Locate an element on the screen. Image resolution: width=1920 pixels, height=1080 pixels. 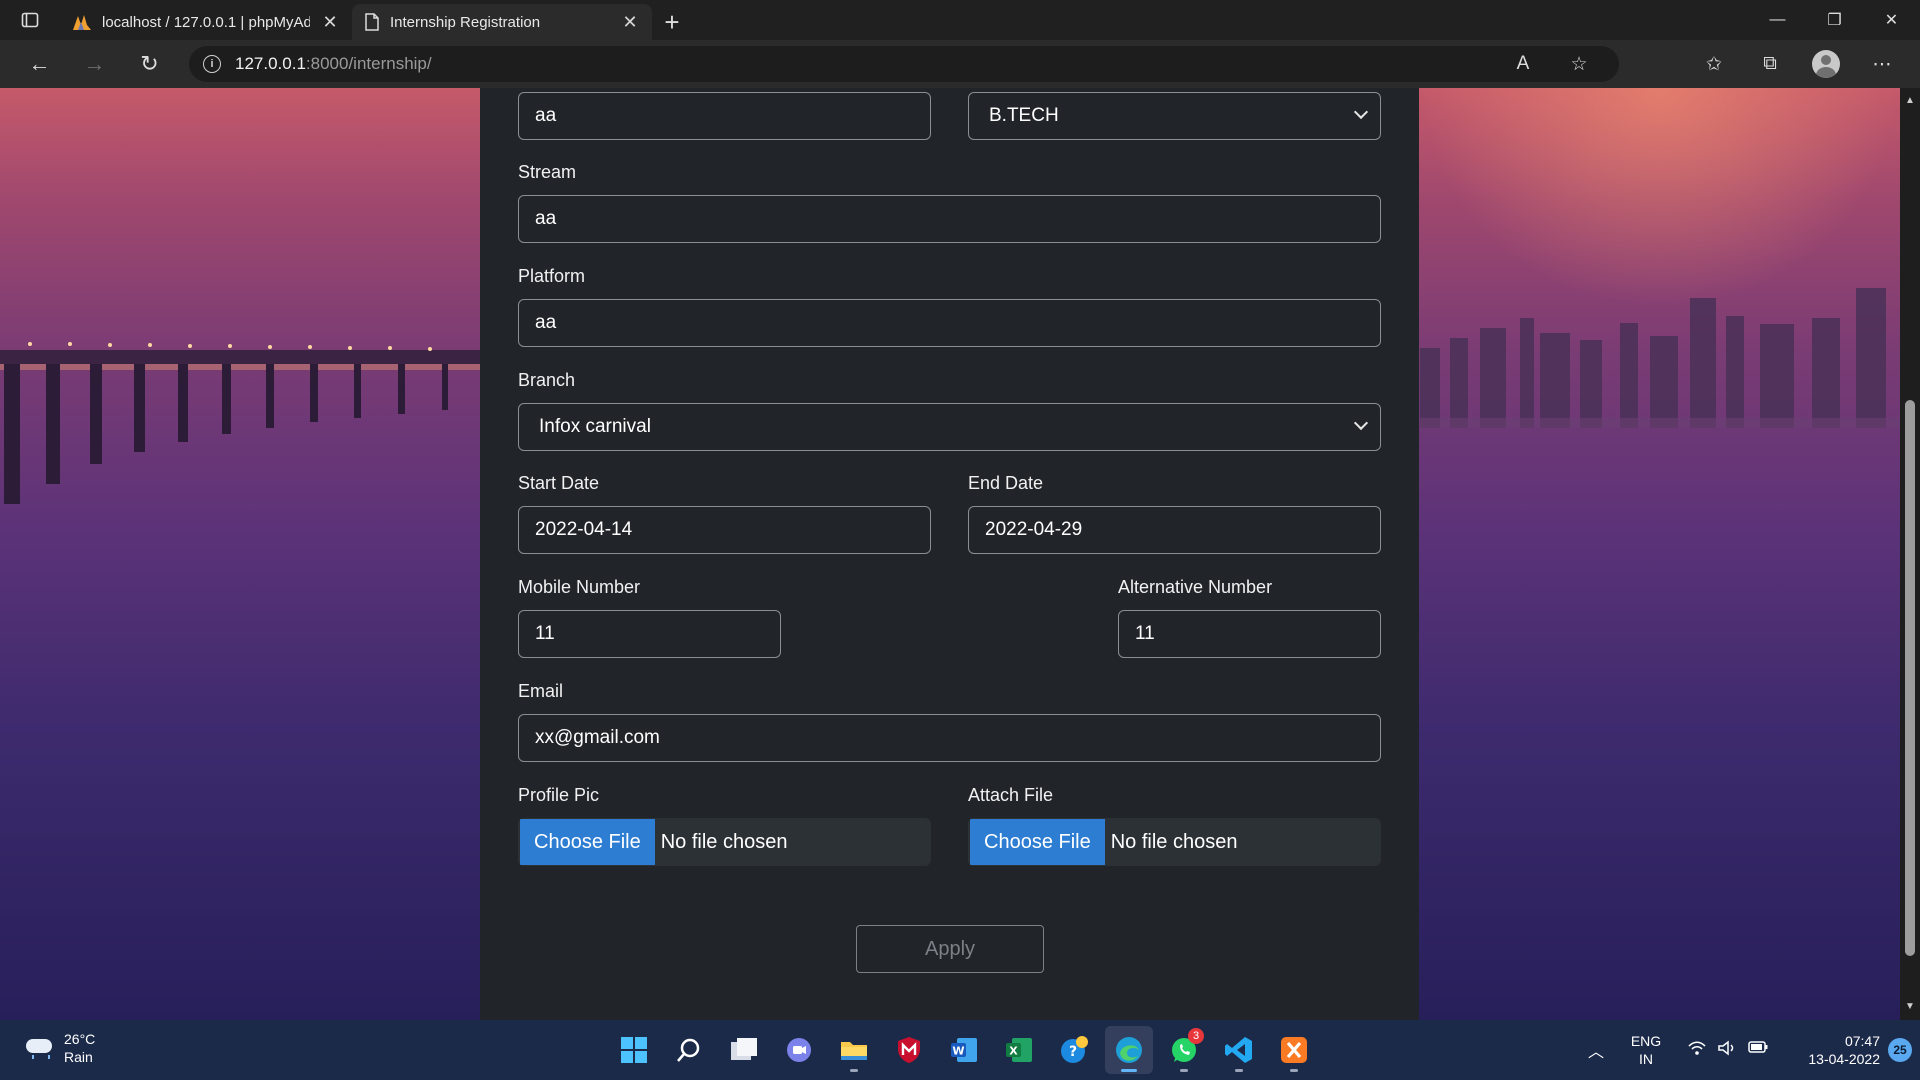
alternative-number-input: 11 is located at coordinates (1249, 634).